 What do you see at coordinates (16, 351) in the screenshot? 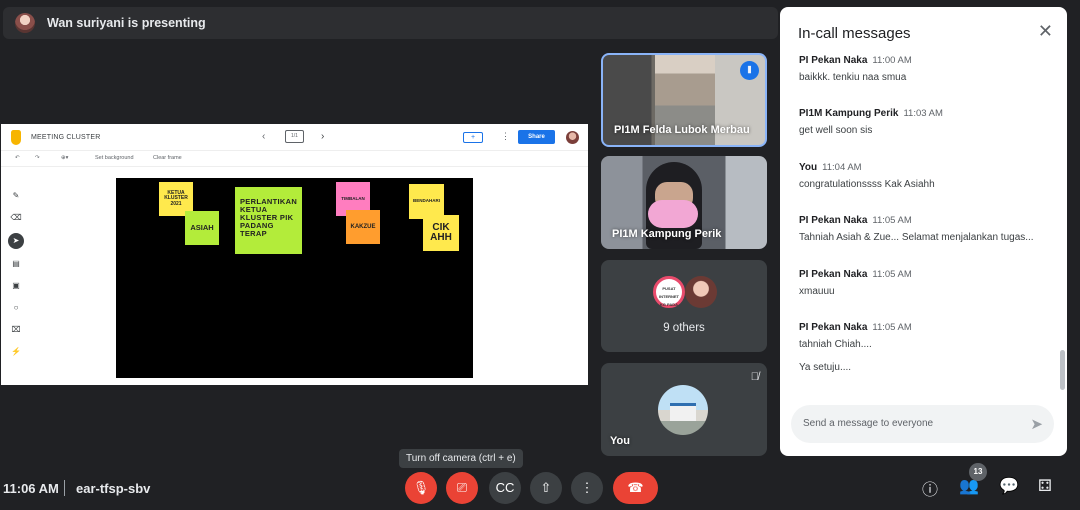
I see `laser-icon: ⚡` at bounding box center [16, 351].